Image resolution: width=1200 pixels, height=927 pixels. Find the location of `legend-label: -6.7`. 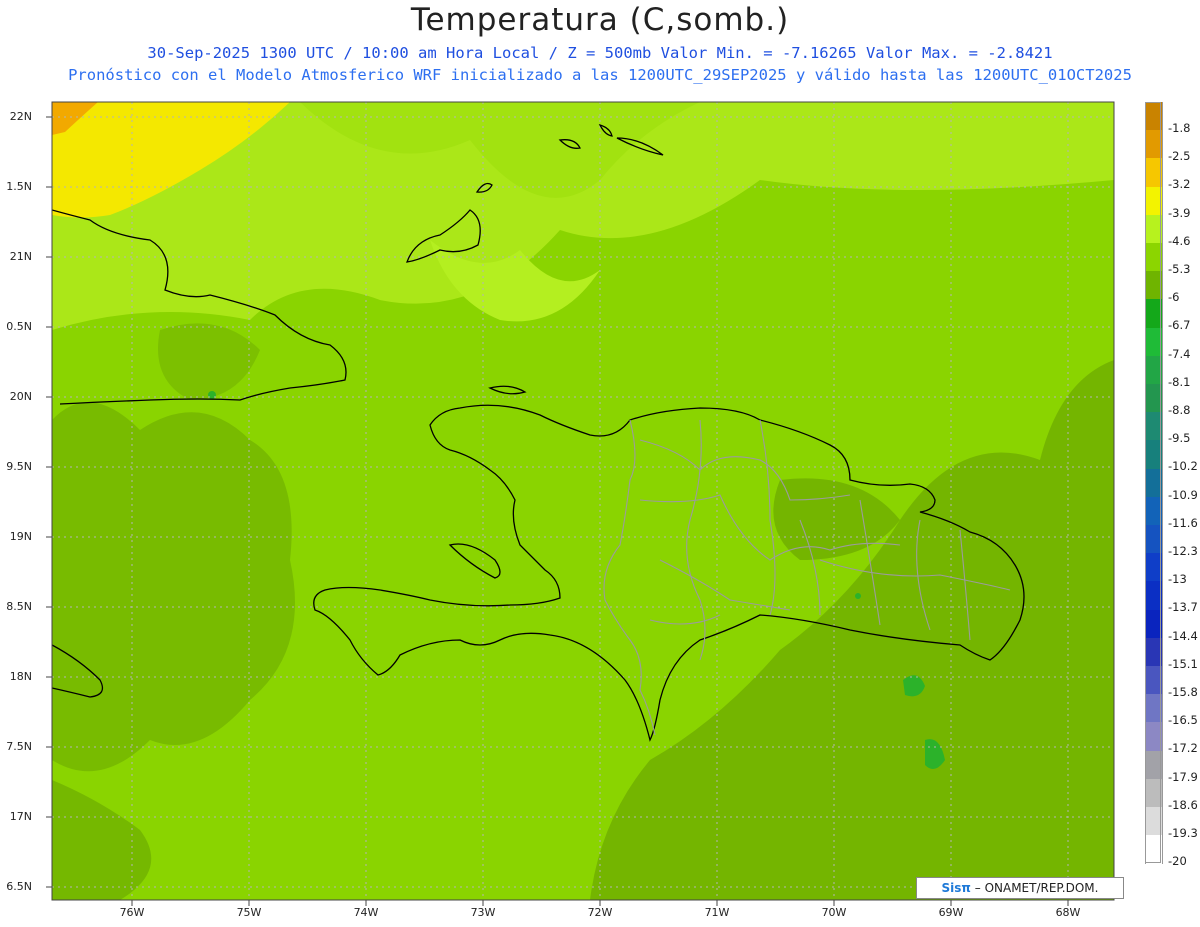

legend-label: -6.7 is located at coordinates (1179, 325).